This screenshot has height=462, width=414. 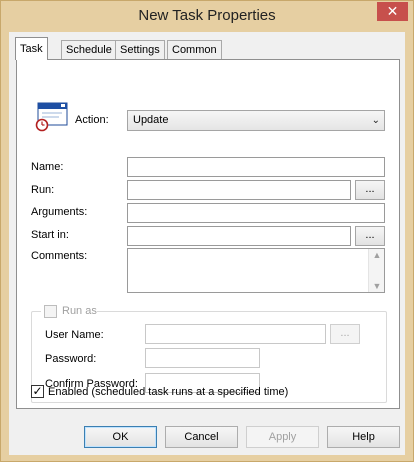 What do you see at coordinates (140, 49) in the screenshot?
I see `tab-settings: Settings` at bounding box center [140, 49].